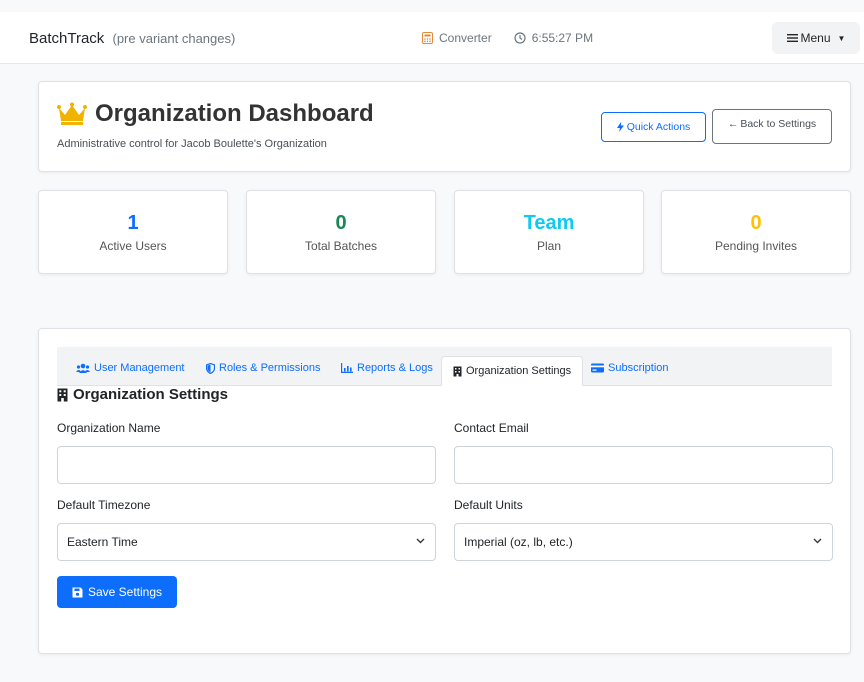 This screenshot has width=864, height=682. What do you see at coordinates (210, 368) in the screenshot?
I see `shield-icon` at bounding box center [210, 368].